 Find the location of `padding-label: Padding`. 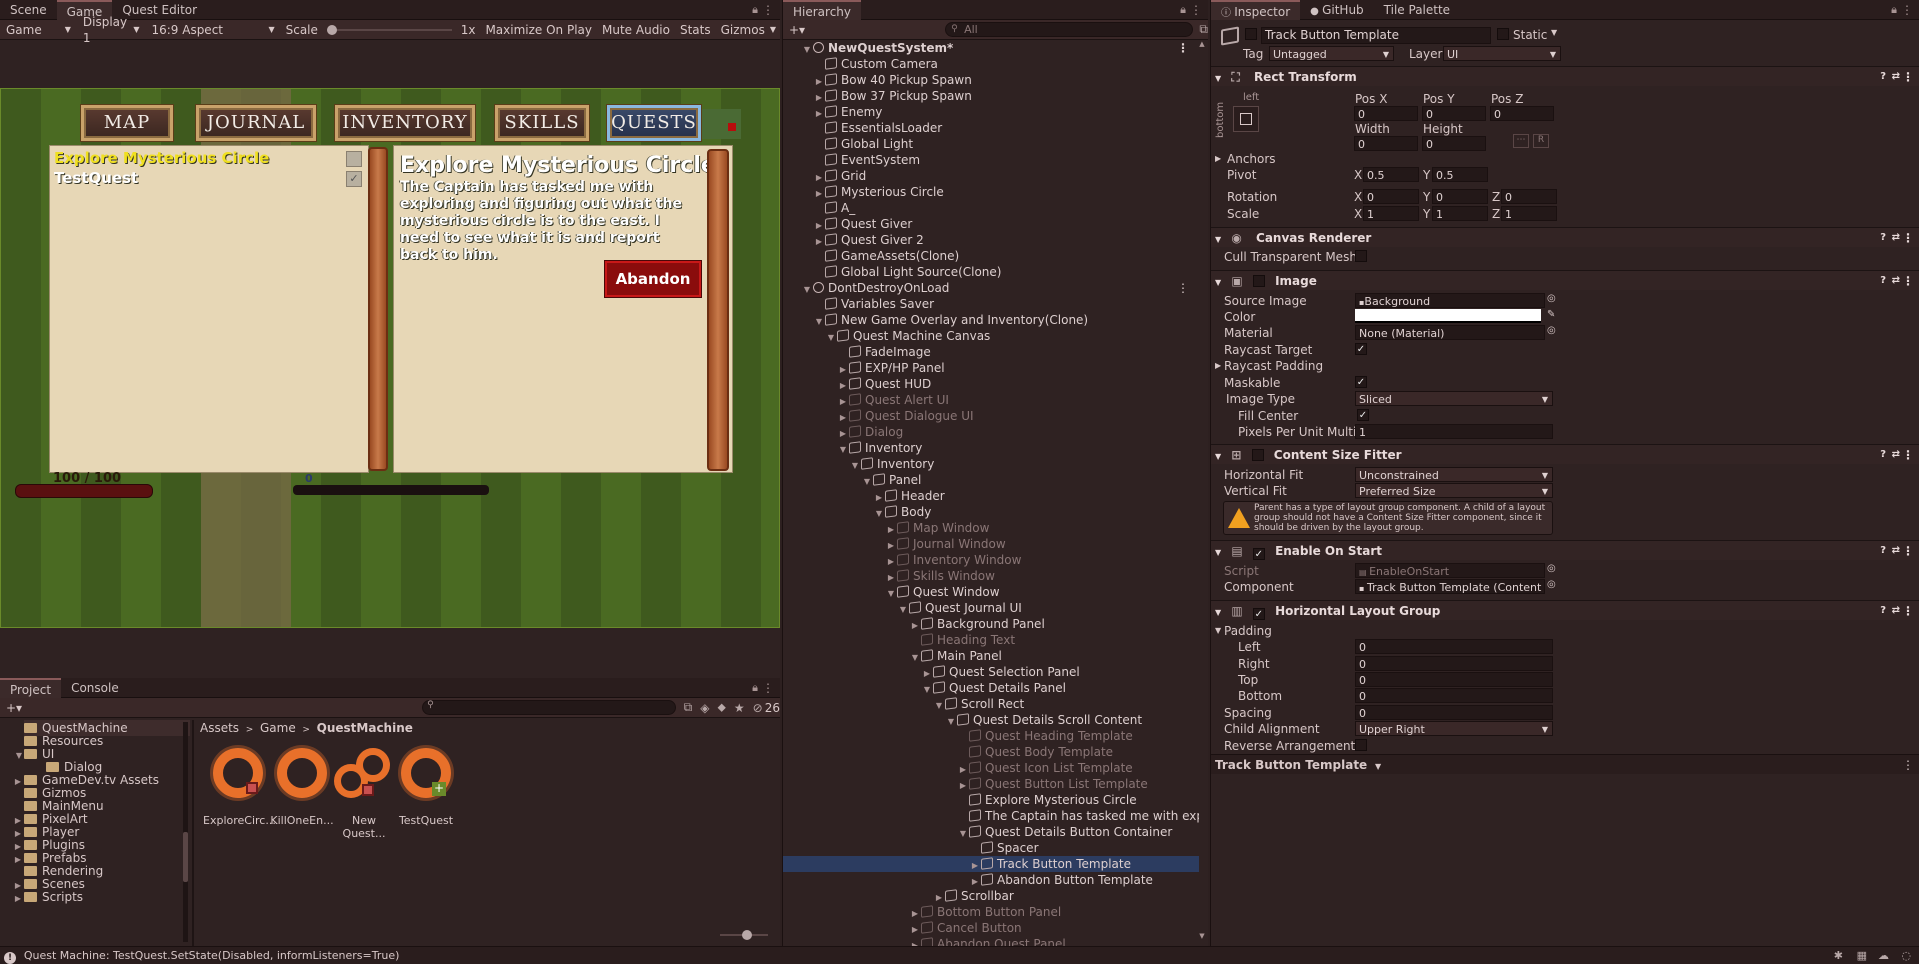

padding-label: Padding is located at coordinates (1248, 631).